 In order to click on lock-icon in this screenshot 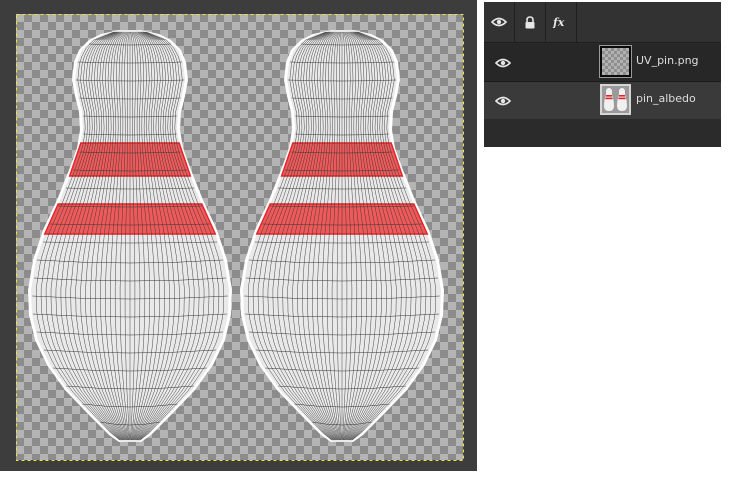, I will do `click(530, 22)`.